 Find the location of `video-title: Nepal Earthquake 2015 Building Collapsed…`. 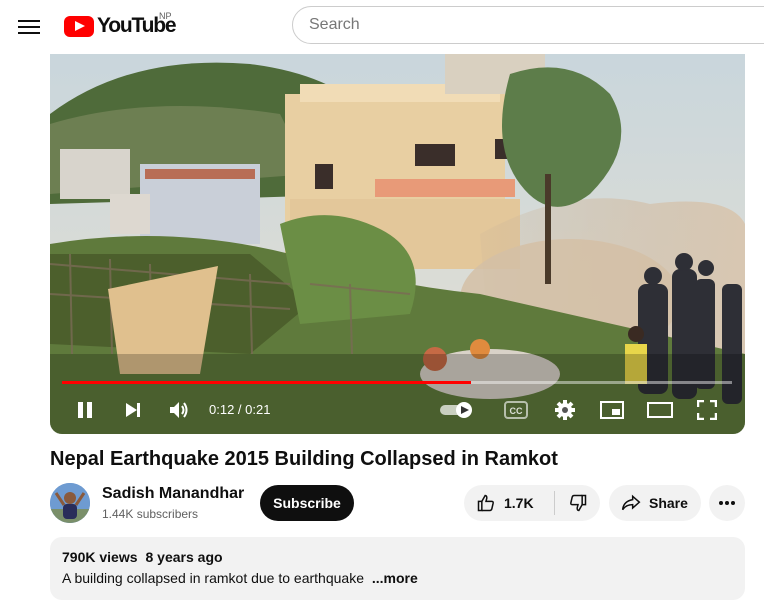

video-title: Nepal Earthquake 2015 Building Collapsed… is located at coordinates (304, 459).